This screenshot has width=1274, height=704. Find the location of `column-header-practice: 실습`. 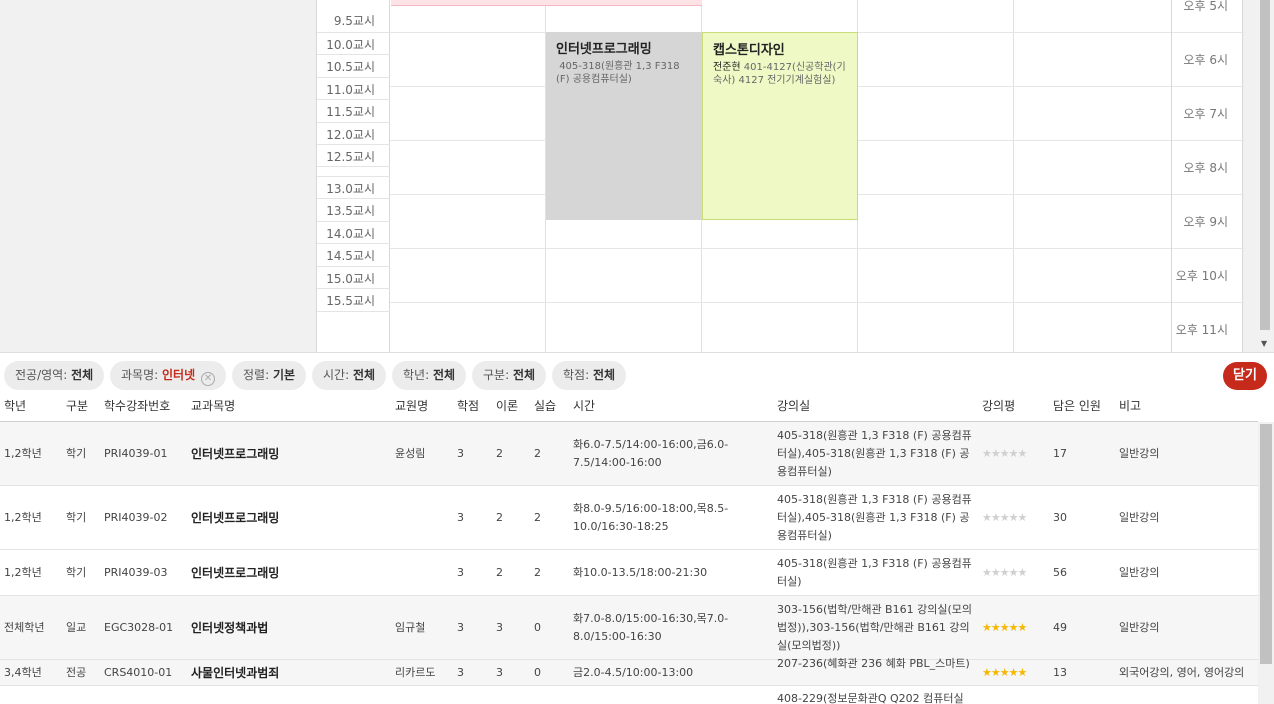

column-header-practice: 실습 is located at coordinates (545, 405).